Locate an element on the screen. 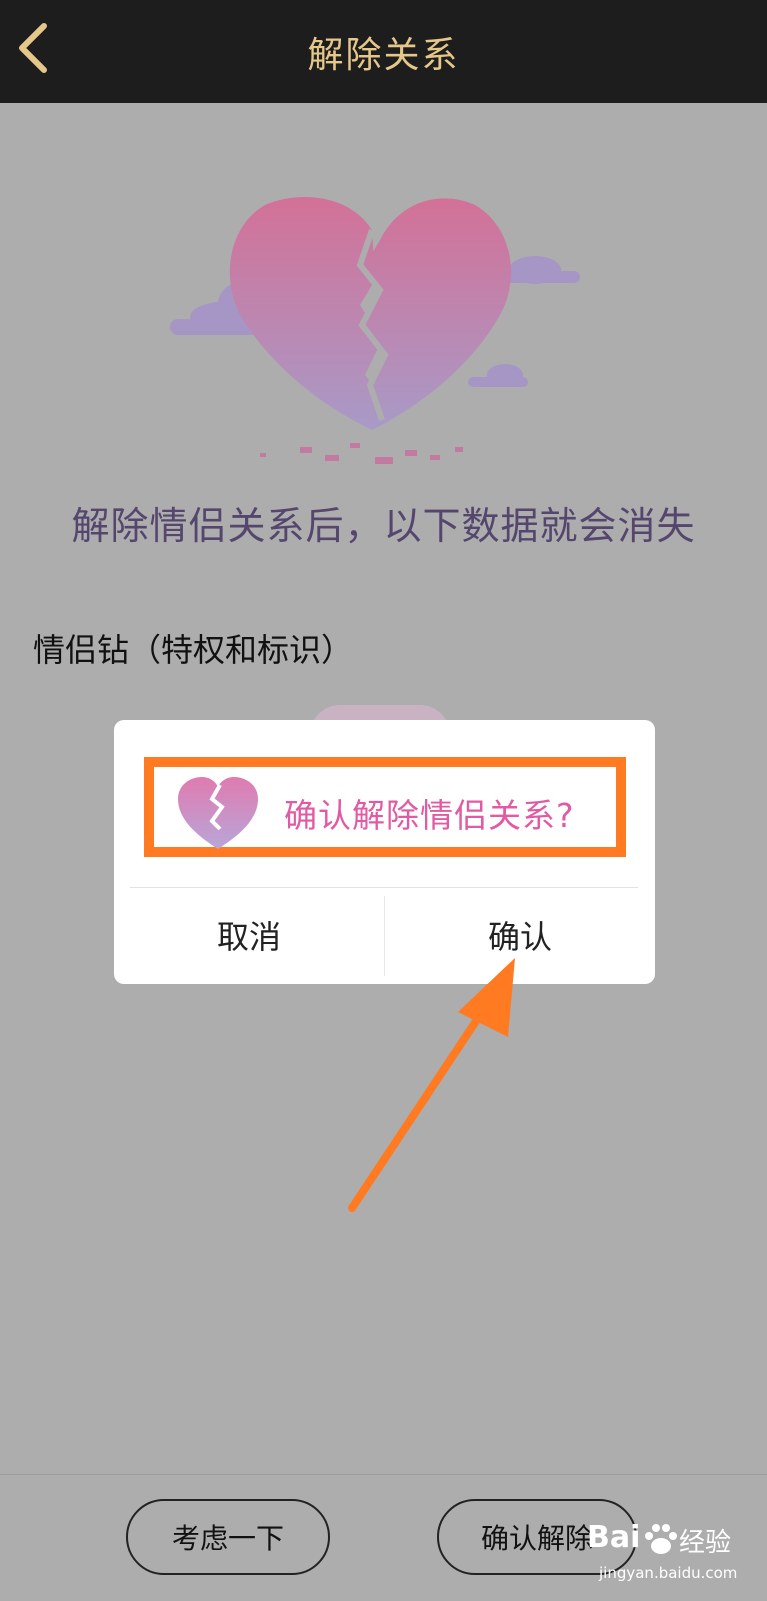 Image resolution: width=767 pixels, height=1601 pixels. think-again-button: 考虑一下 is located at coordinates (228, 1537).